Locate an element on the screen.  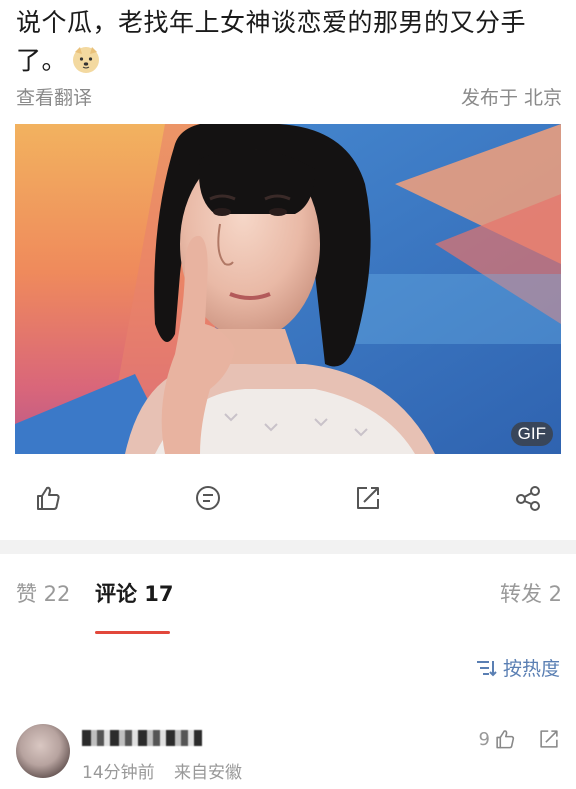
sort-icon is located at coordinates (486, 668).